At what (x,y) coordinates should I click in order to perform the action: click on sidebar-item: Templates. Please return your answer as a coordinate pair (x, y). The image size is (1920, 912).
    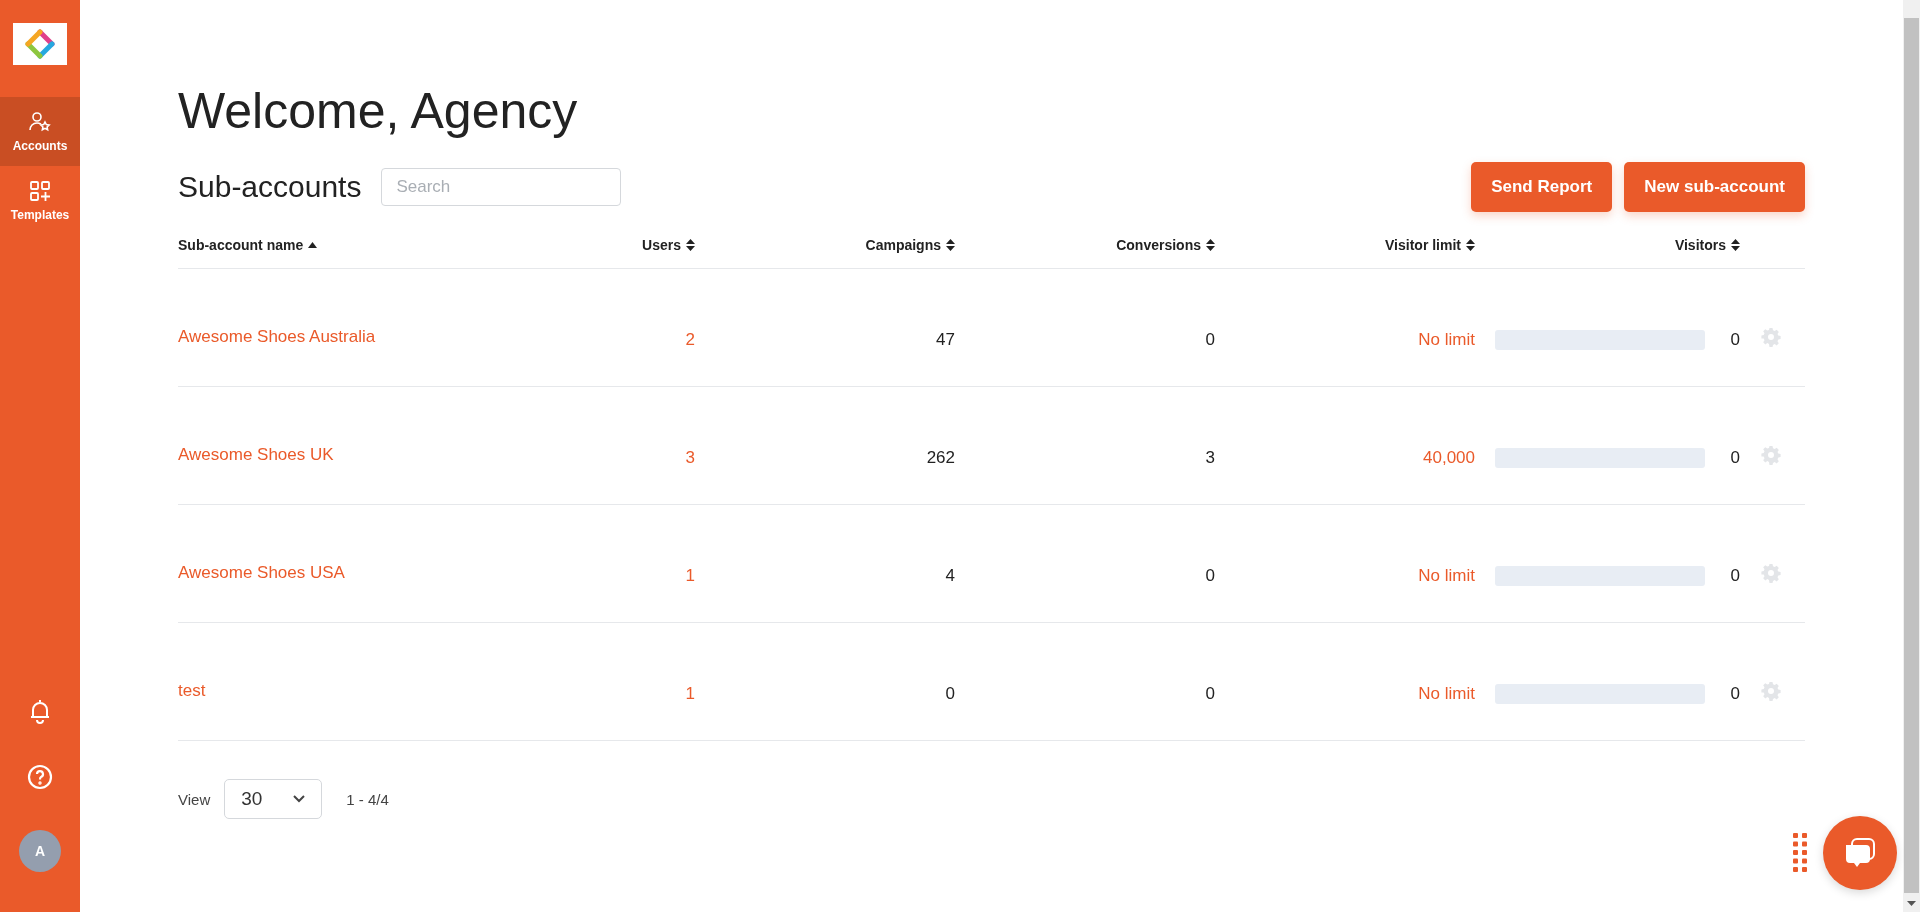
    Looking at the image, I should click on (40, 200).